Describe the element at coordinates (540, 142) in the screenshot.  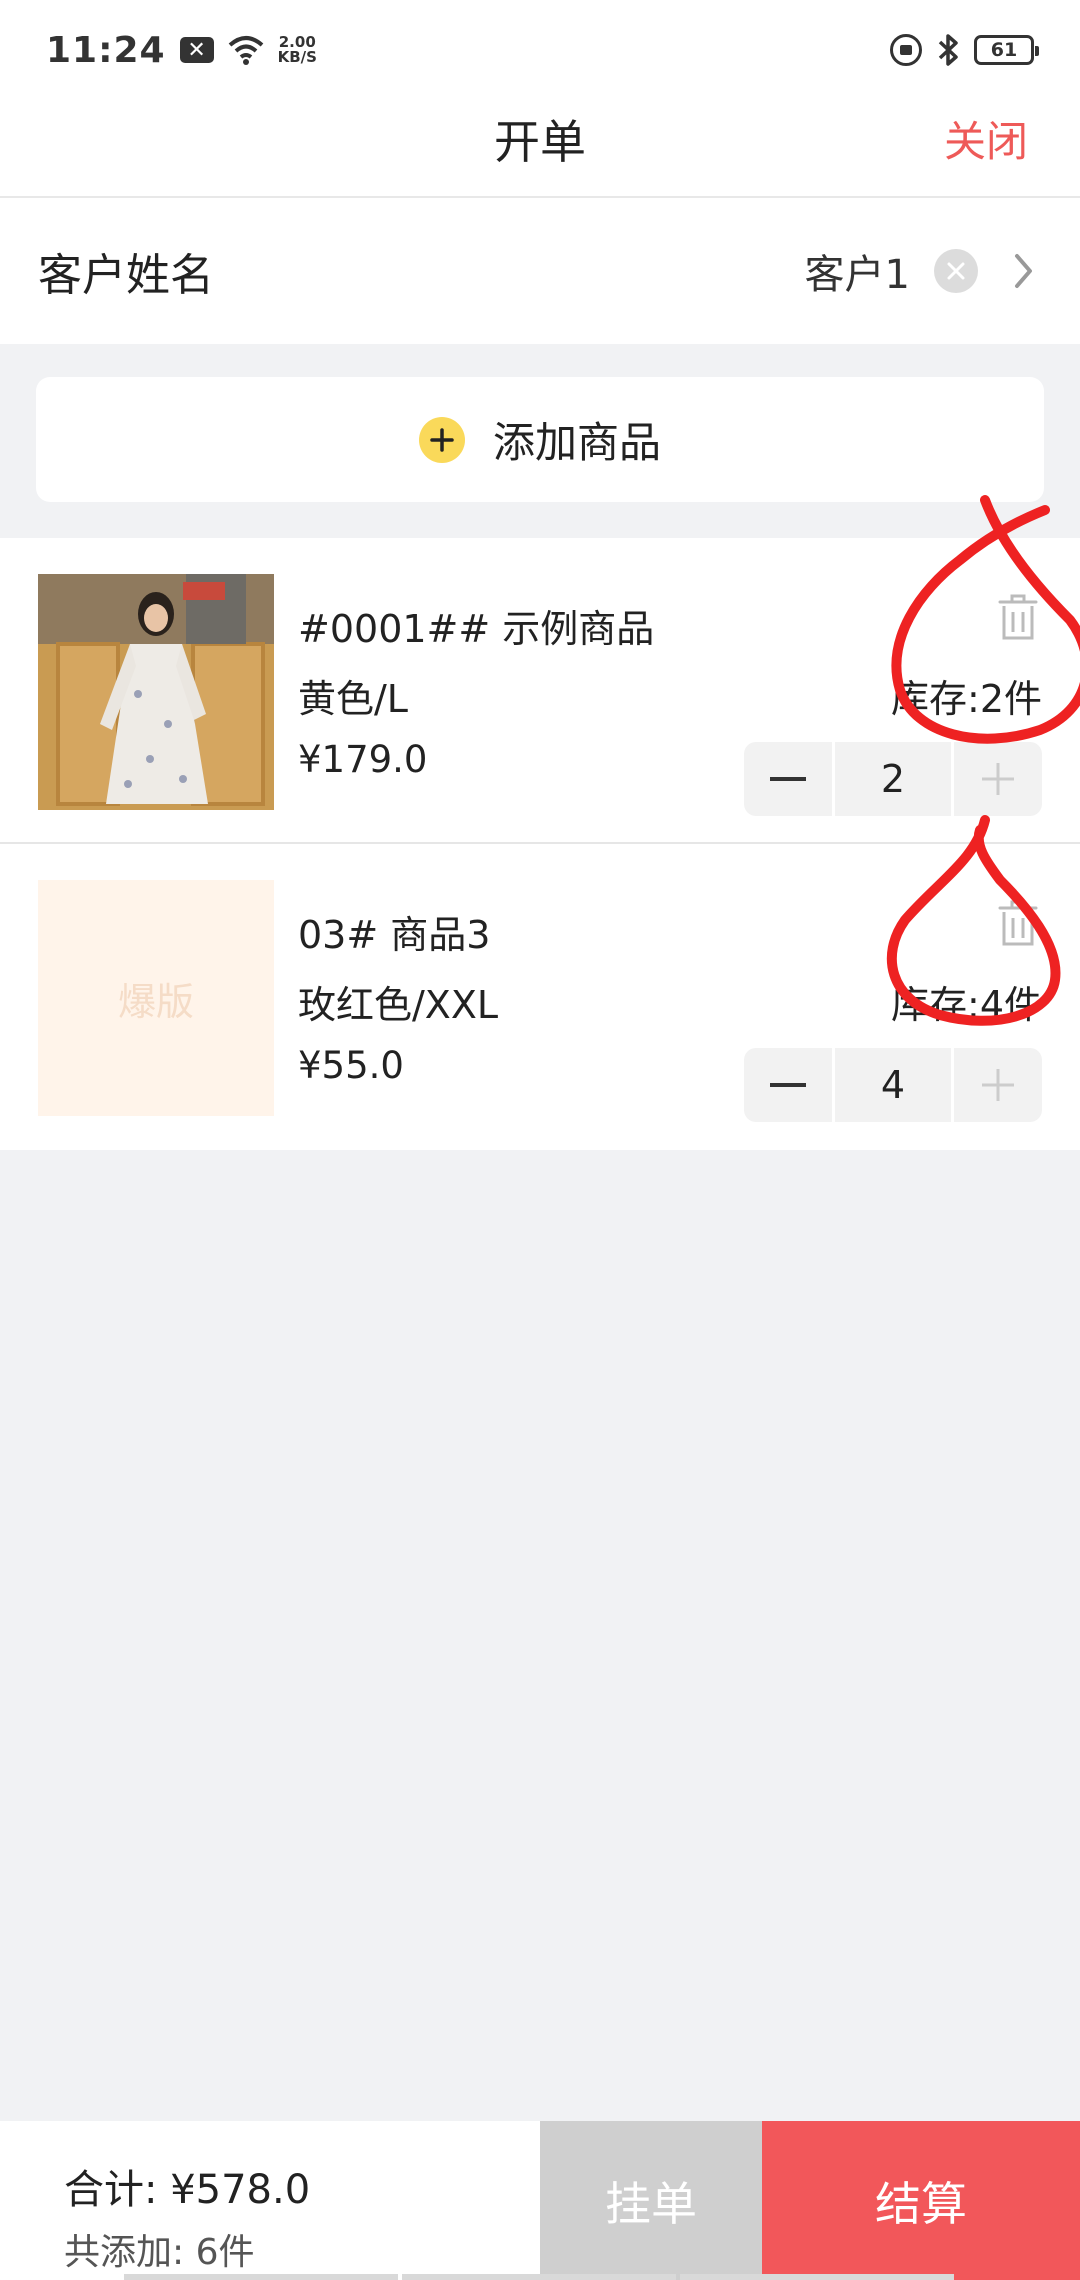
I see `page-title: 开单` at that location.